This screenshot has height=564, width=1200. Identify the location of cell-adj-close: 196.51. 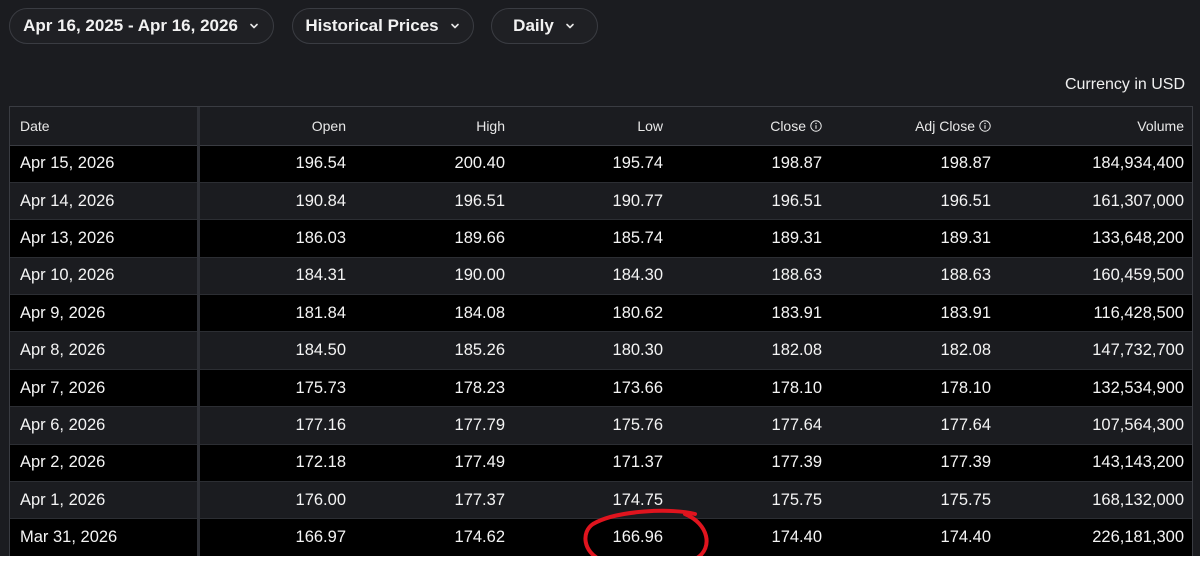
(916, 201).